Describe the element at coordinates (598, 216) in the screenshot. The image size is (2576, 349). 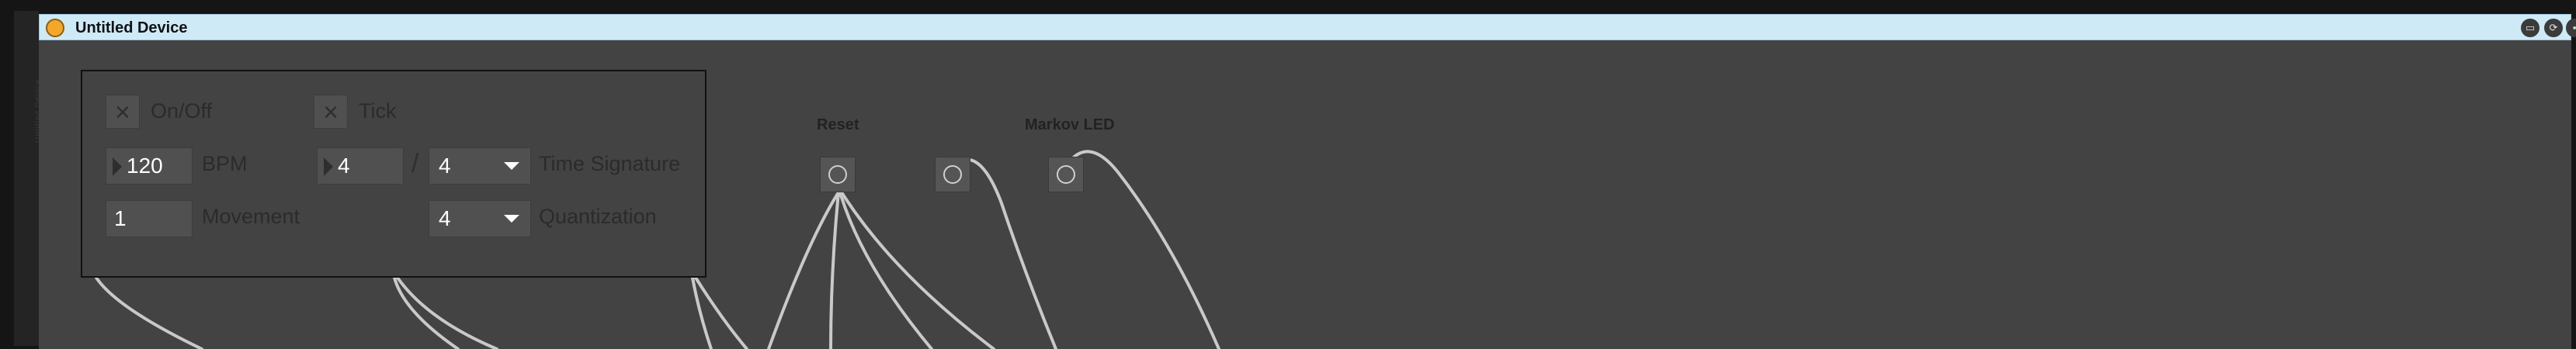
I see `quantization-label: Quantization` at that location.